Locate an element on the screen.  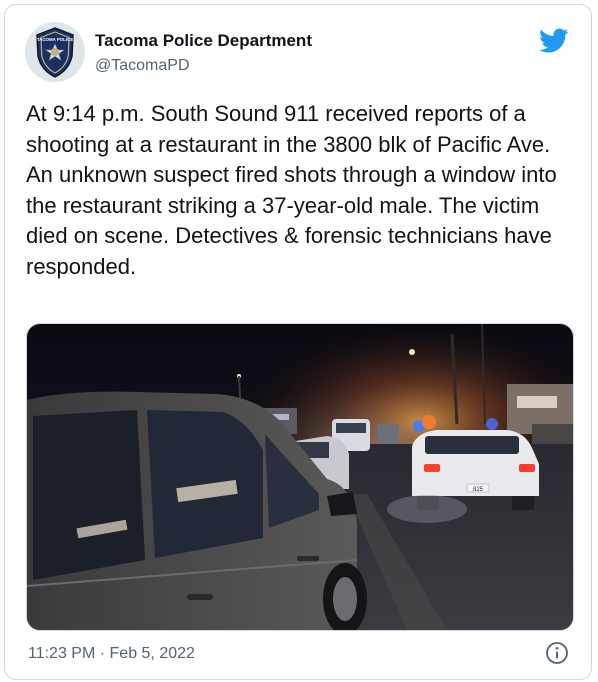
police-badge-icon: TACOMA POLICE is located at coordinates (55, 52).